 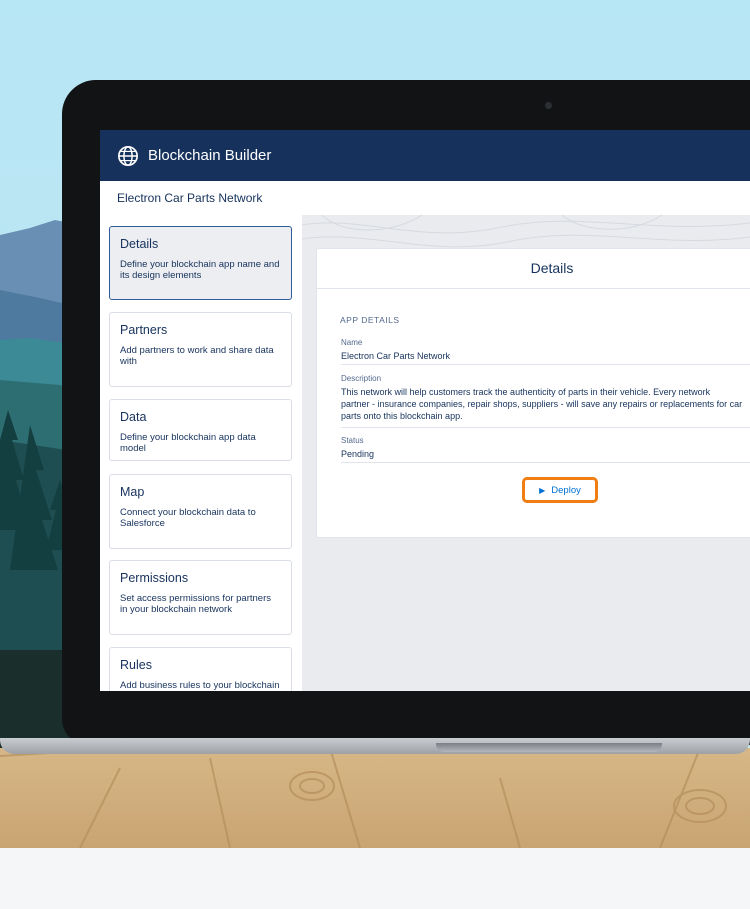 I want to click on field-value: Pending, so click(x=358, y=454).